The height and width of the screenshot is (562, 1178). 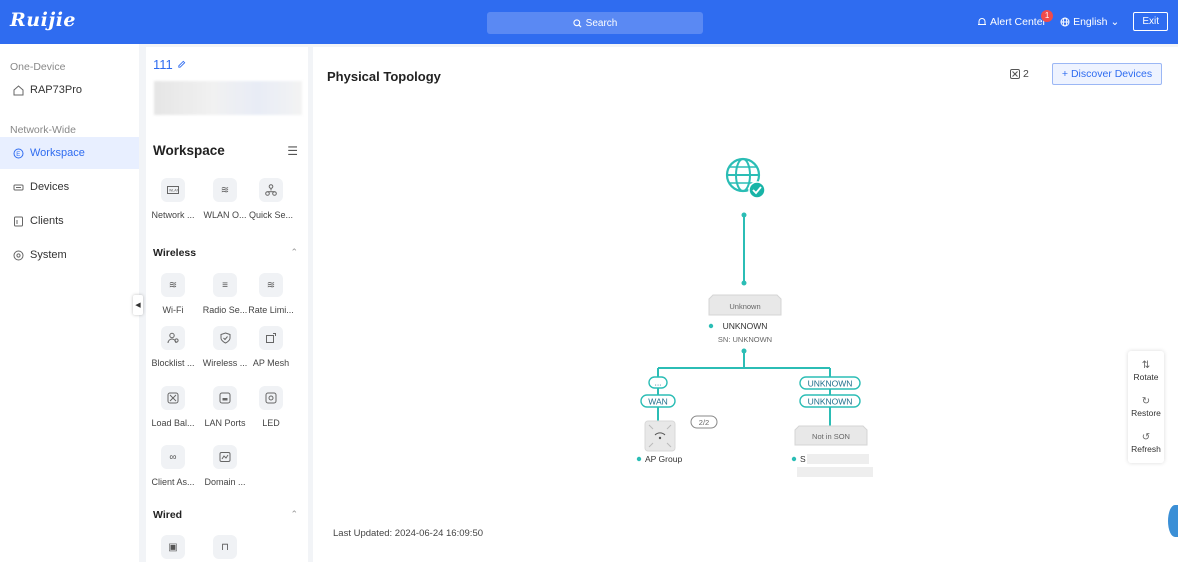 I want to click on rotate-icon: ⇅, so click(x=1146, y=365).